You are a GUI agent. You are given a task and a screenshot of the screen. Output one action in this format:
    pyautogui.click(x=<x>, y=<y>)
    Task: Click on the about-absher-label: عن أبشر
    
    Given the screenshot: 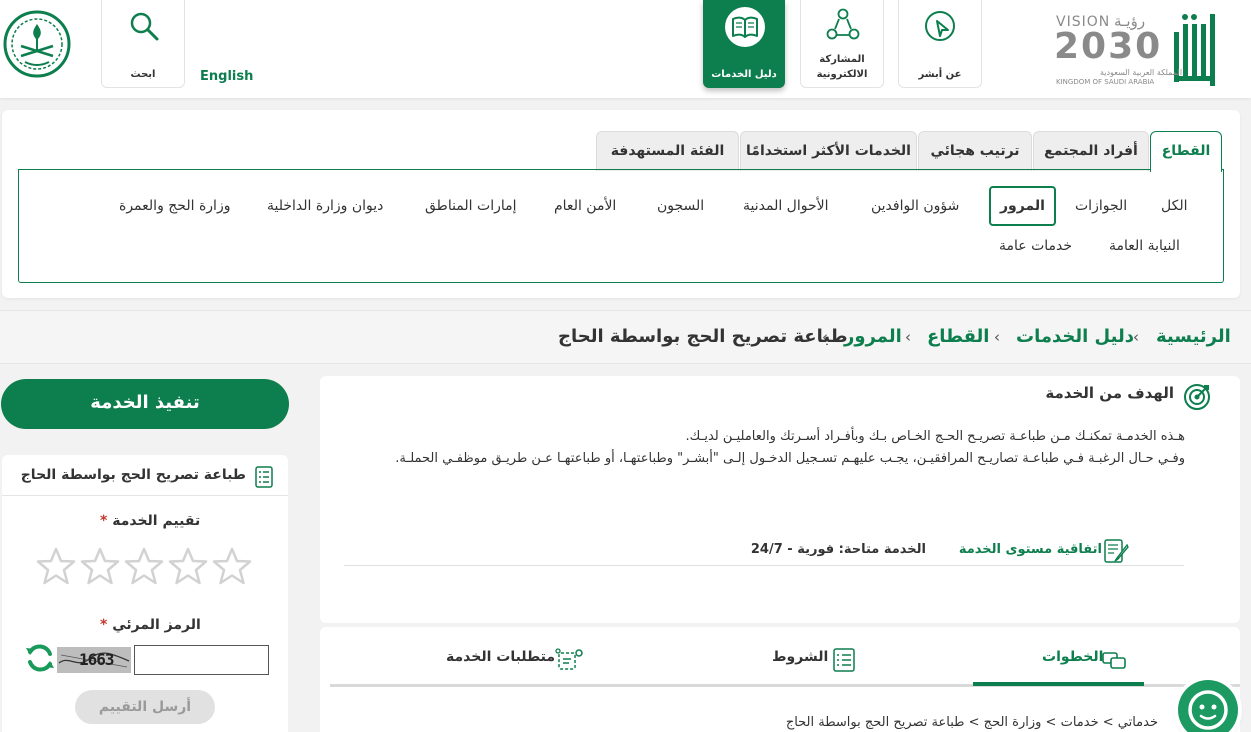 What is the action you would take?
    pyautogui.click(x=940, y=74)
    